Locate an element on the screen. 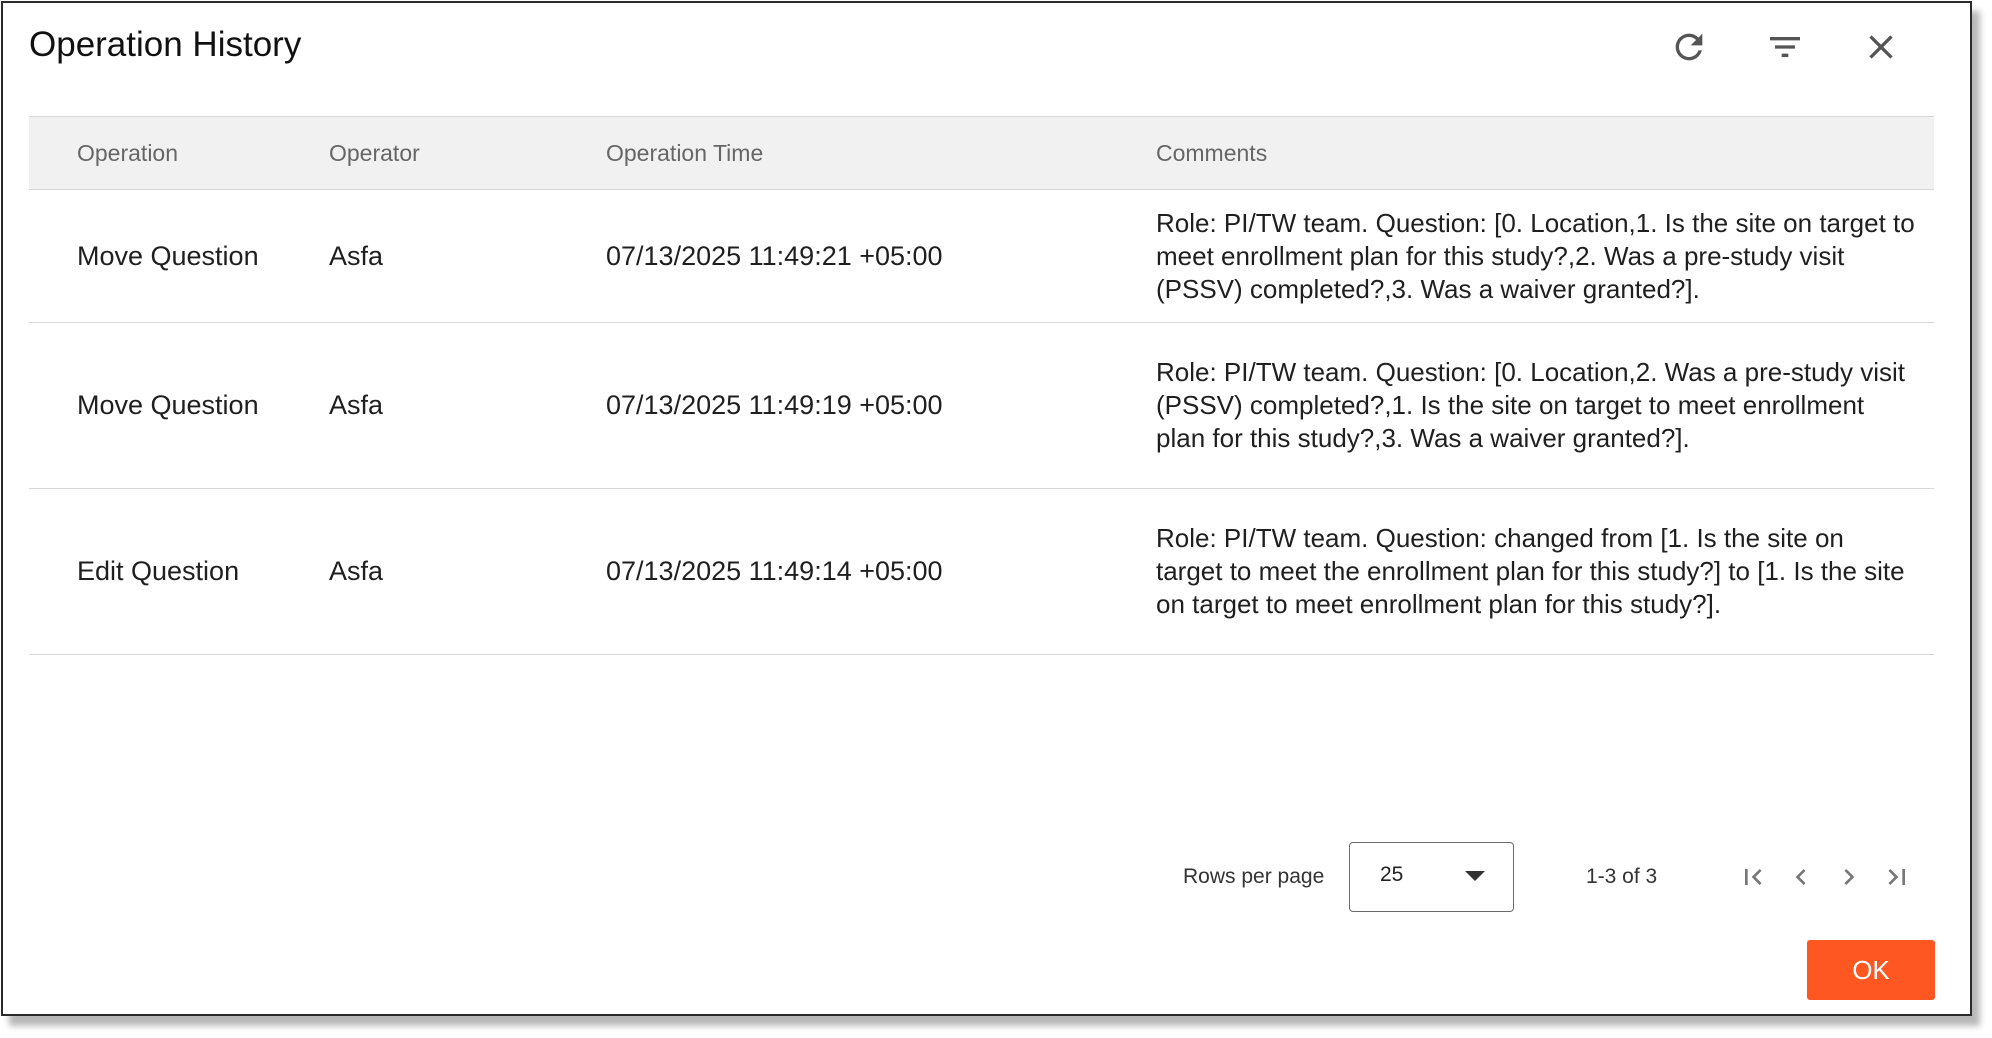 The width and height of the screenshot is (1992, 1038). rows-per-page-value: 25 is located at coordinates (1392, 874).